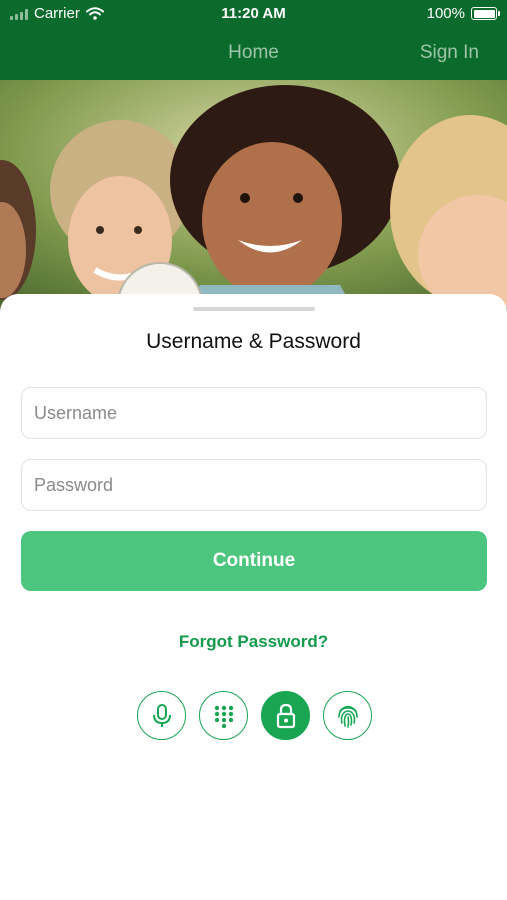 Image resolution: width=507 pixels, height=900 pixels. I want to click on fingerprint-icon, so click(347, 716).